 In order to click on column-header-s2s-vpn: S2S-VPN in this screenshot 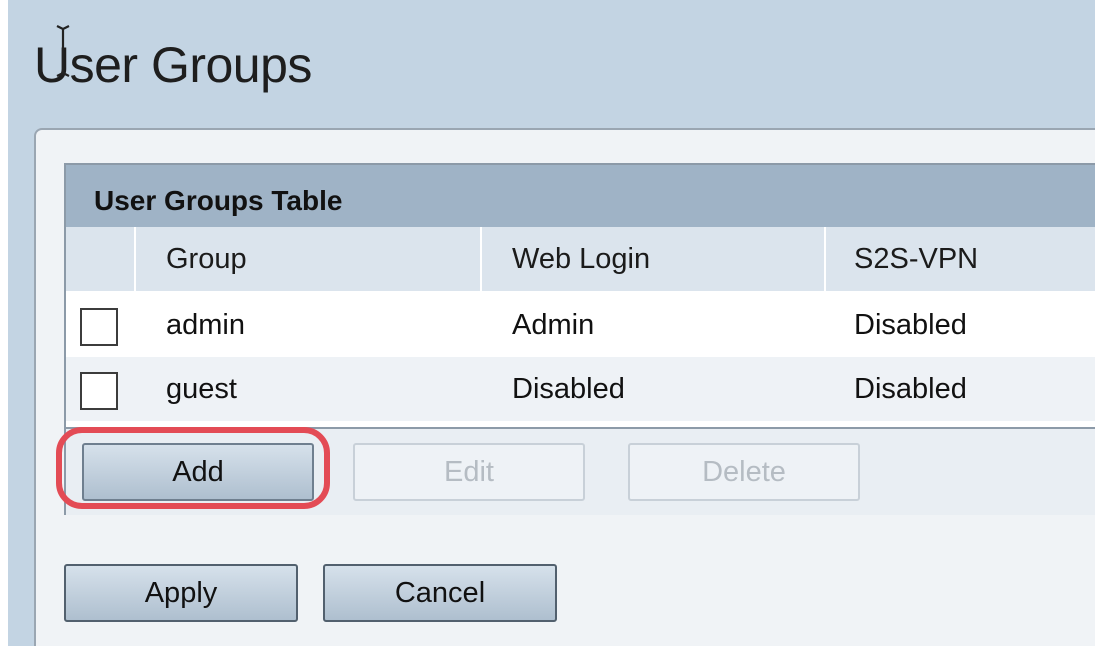, I will do `click(916, 259)`.